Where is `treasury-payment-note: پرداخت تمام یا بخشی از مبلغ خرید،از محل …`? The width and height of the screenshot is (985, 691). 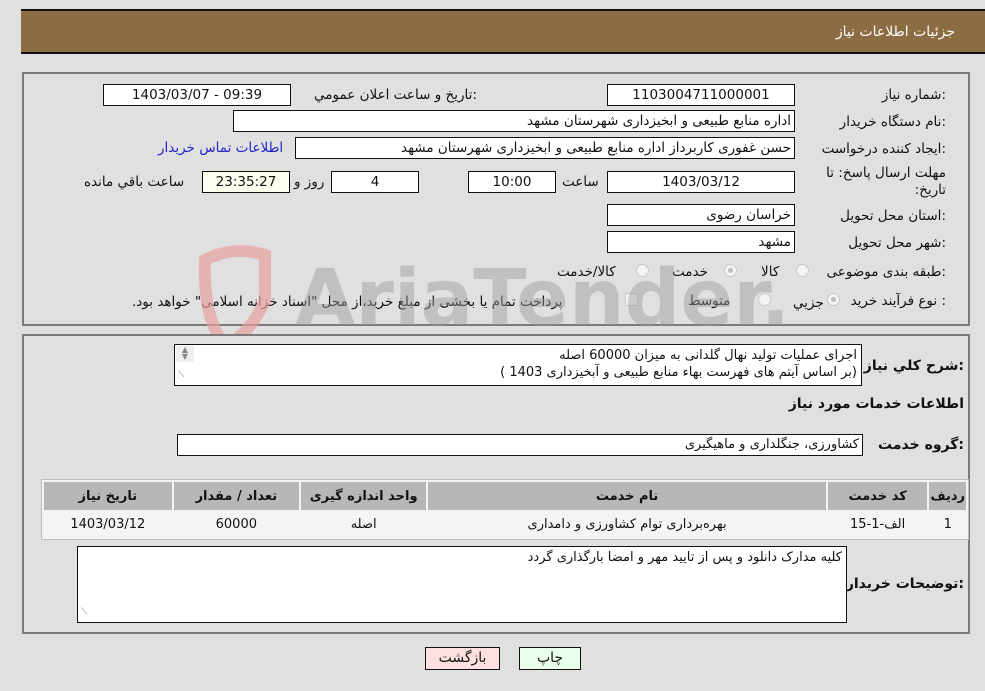 treasury-payment-note: پرداخت تمام یا بخشی از مبلغ خرید،از محل … is located at coordinates (347, 302).